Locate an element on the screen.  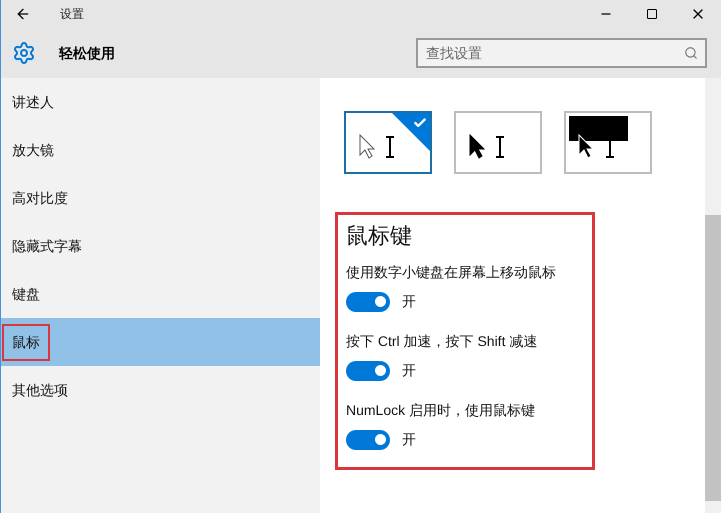
search-field: 查找设置 is located at coordinates (561, 53).